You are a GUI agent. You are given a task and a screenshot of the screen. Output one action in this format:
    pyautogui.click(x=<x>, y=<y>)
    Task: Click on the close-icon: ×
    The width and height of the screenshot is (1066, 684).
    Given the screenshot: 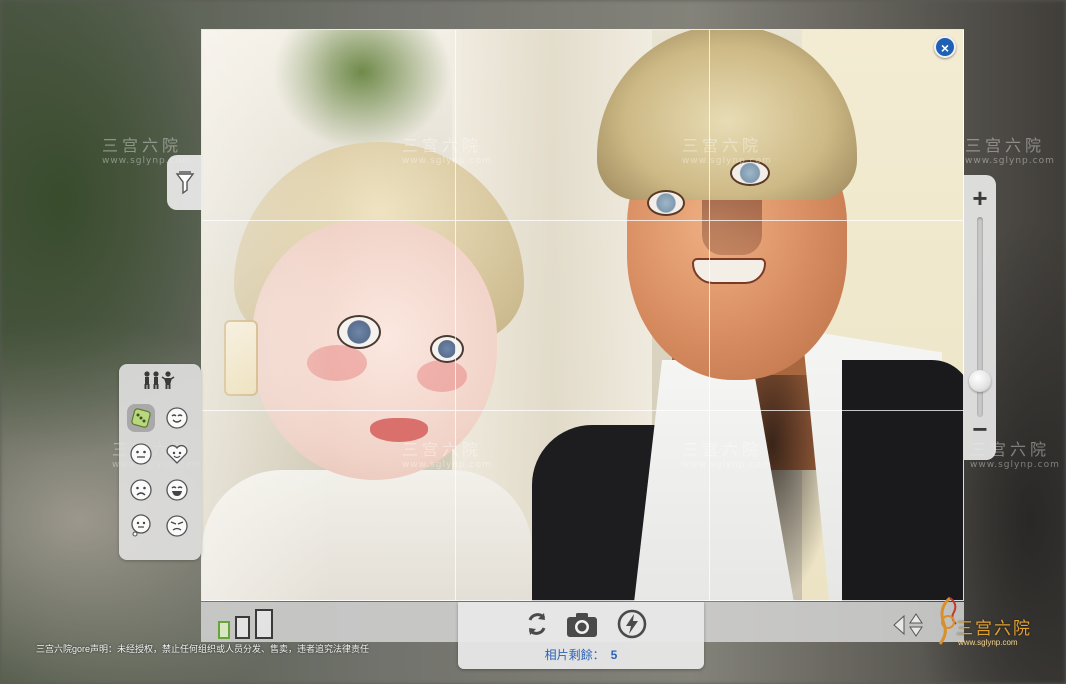 What is the action you would take?
    pyautogui.click(x=945, y=48)
    